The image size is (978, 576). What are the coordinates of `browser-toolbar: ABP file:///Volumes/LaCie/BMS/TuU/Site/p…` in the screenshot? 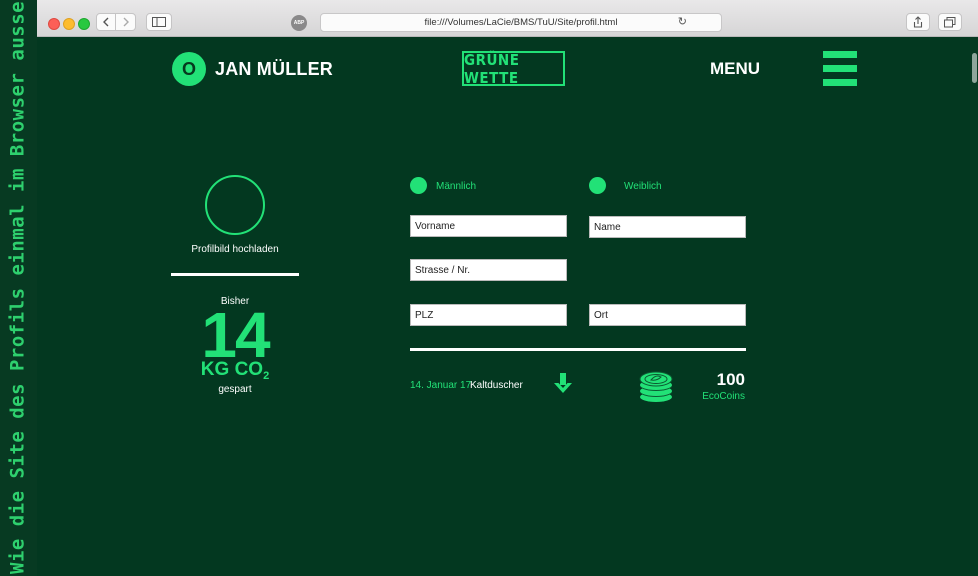 It's located at (507, 18).